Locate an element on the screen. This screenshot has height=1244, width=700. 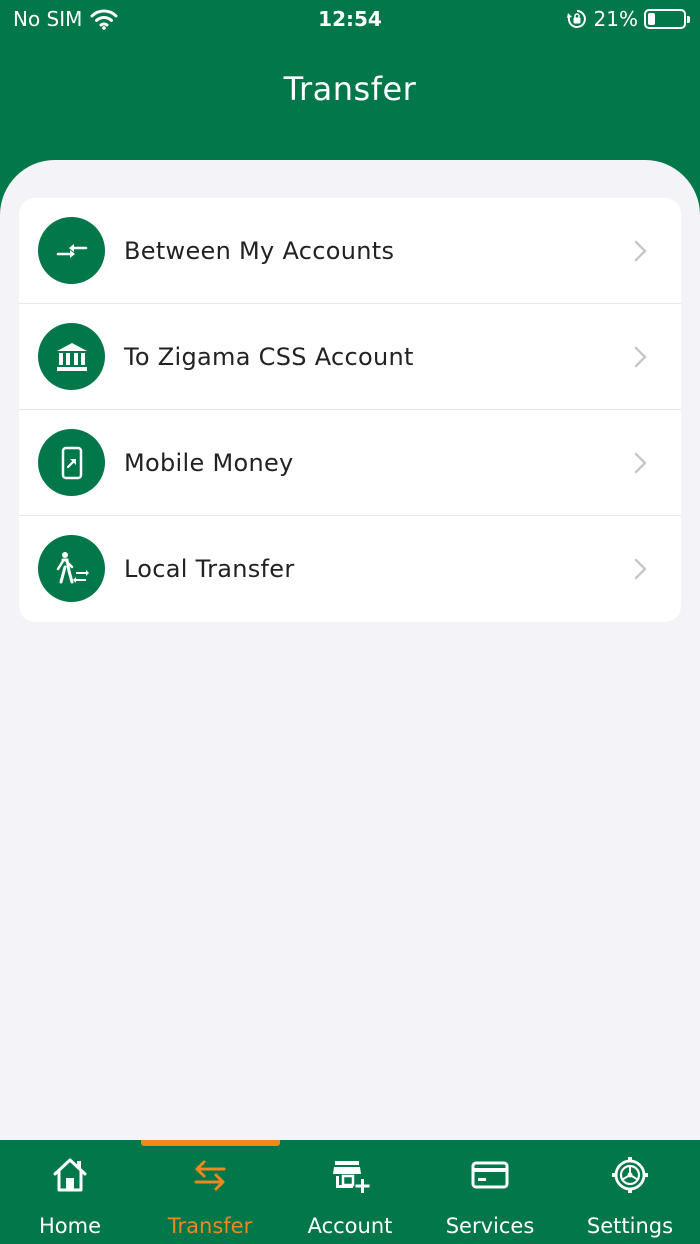
mobile-phone-icon is located at coordinates (71, 462).